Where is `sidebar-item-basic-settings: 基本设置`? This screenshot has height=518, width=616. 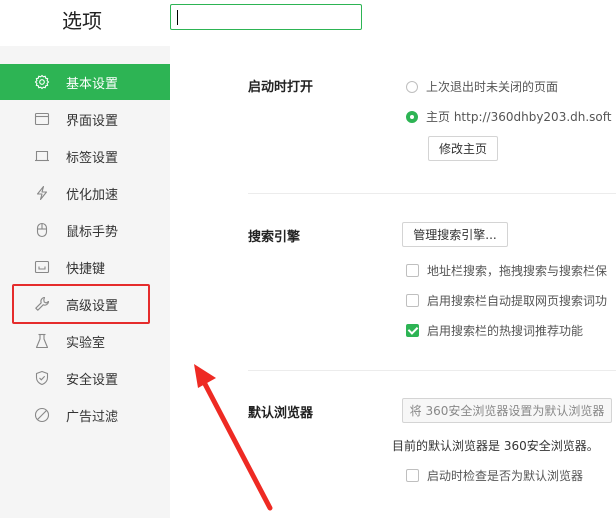 sidebar-item-basic-settings: 基本设置 is located at coordinates (85, 82).